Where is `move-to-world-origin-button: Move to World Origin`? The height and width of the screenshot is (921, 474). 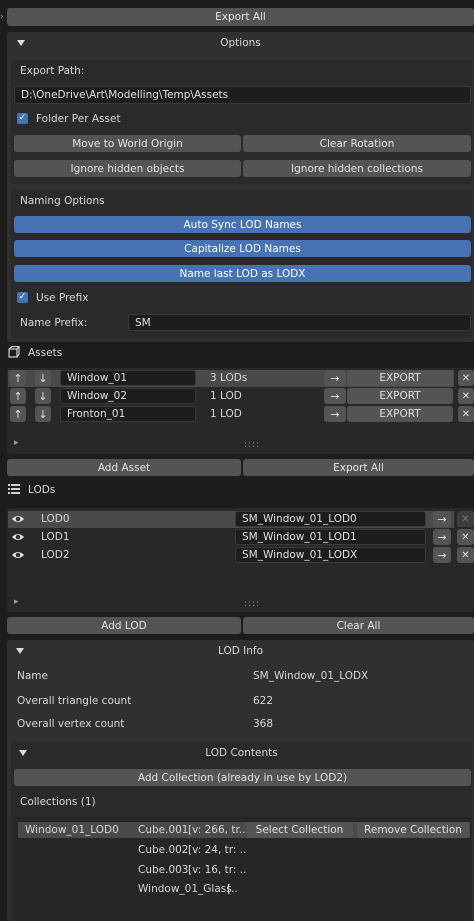
move-to-world-origin-button: Move to World Origin is located at coordinates (127, 143).